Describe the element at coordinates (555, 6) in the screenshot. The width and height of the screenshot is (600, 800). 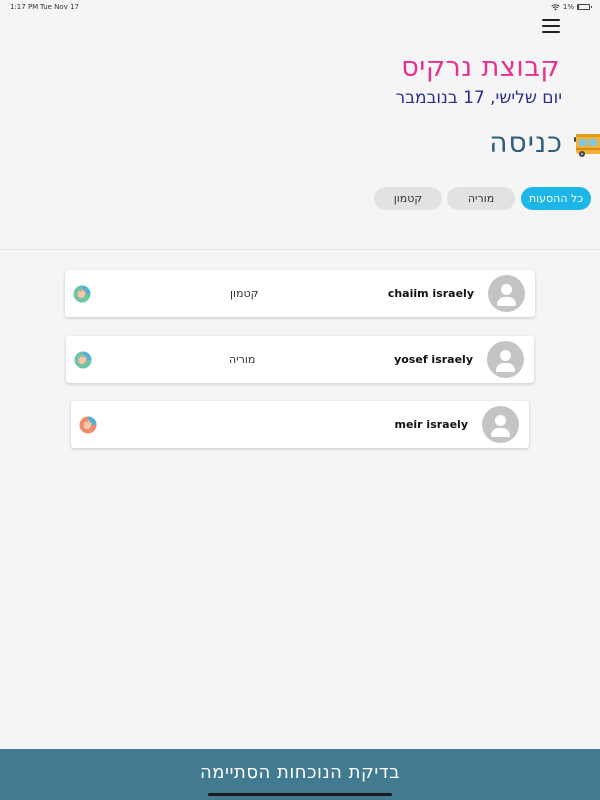
I see `wifi-icon` at that location.